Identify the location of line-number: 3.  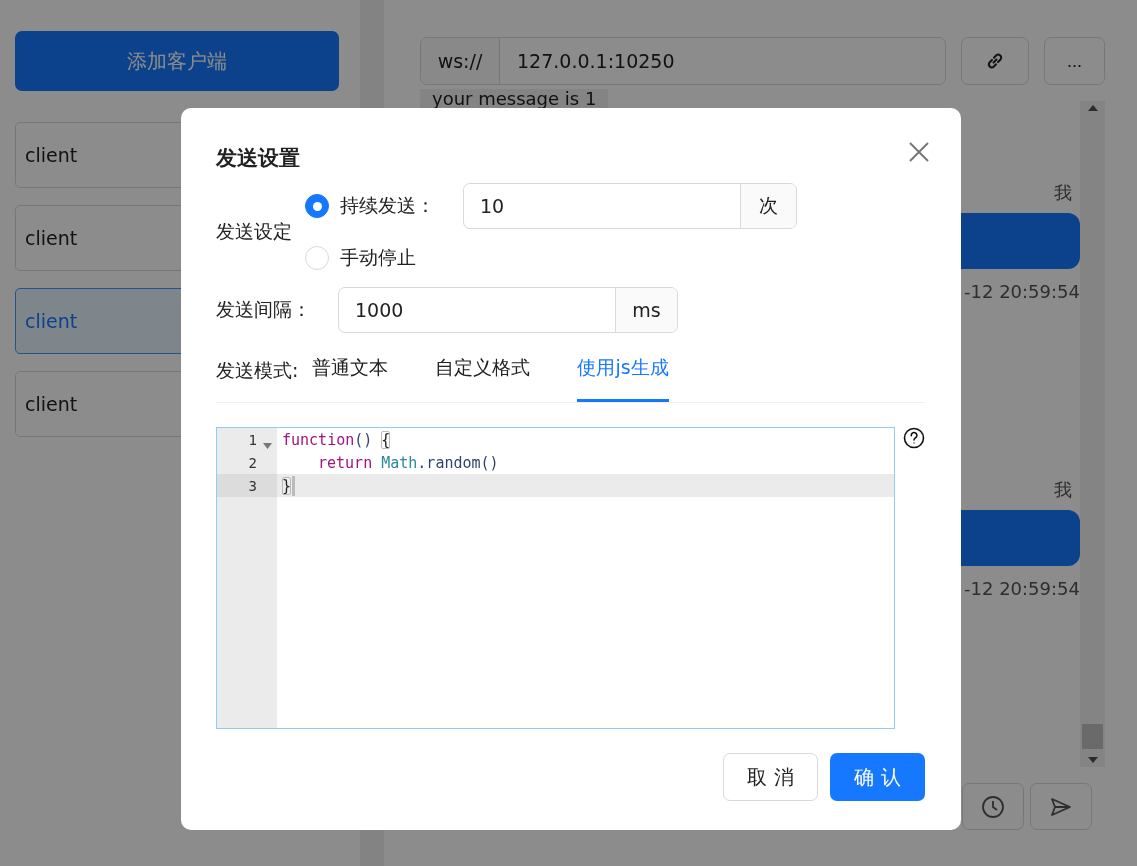
(247, 485).